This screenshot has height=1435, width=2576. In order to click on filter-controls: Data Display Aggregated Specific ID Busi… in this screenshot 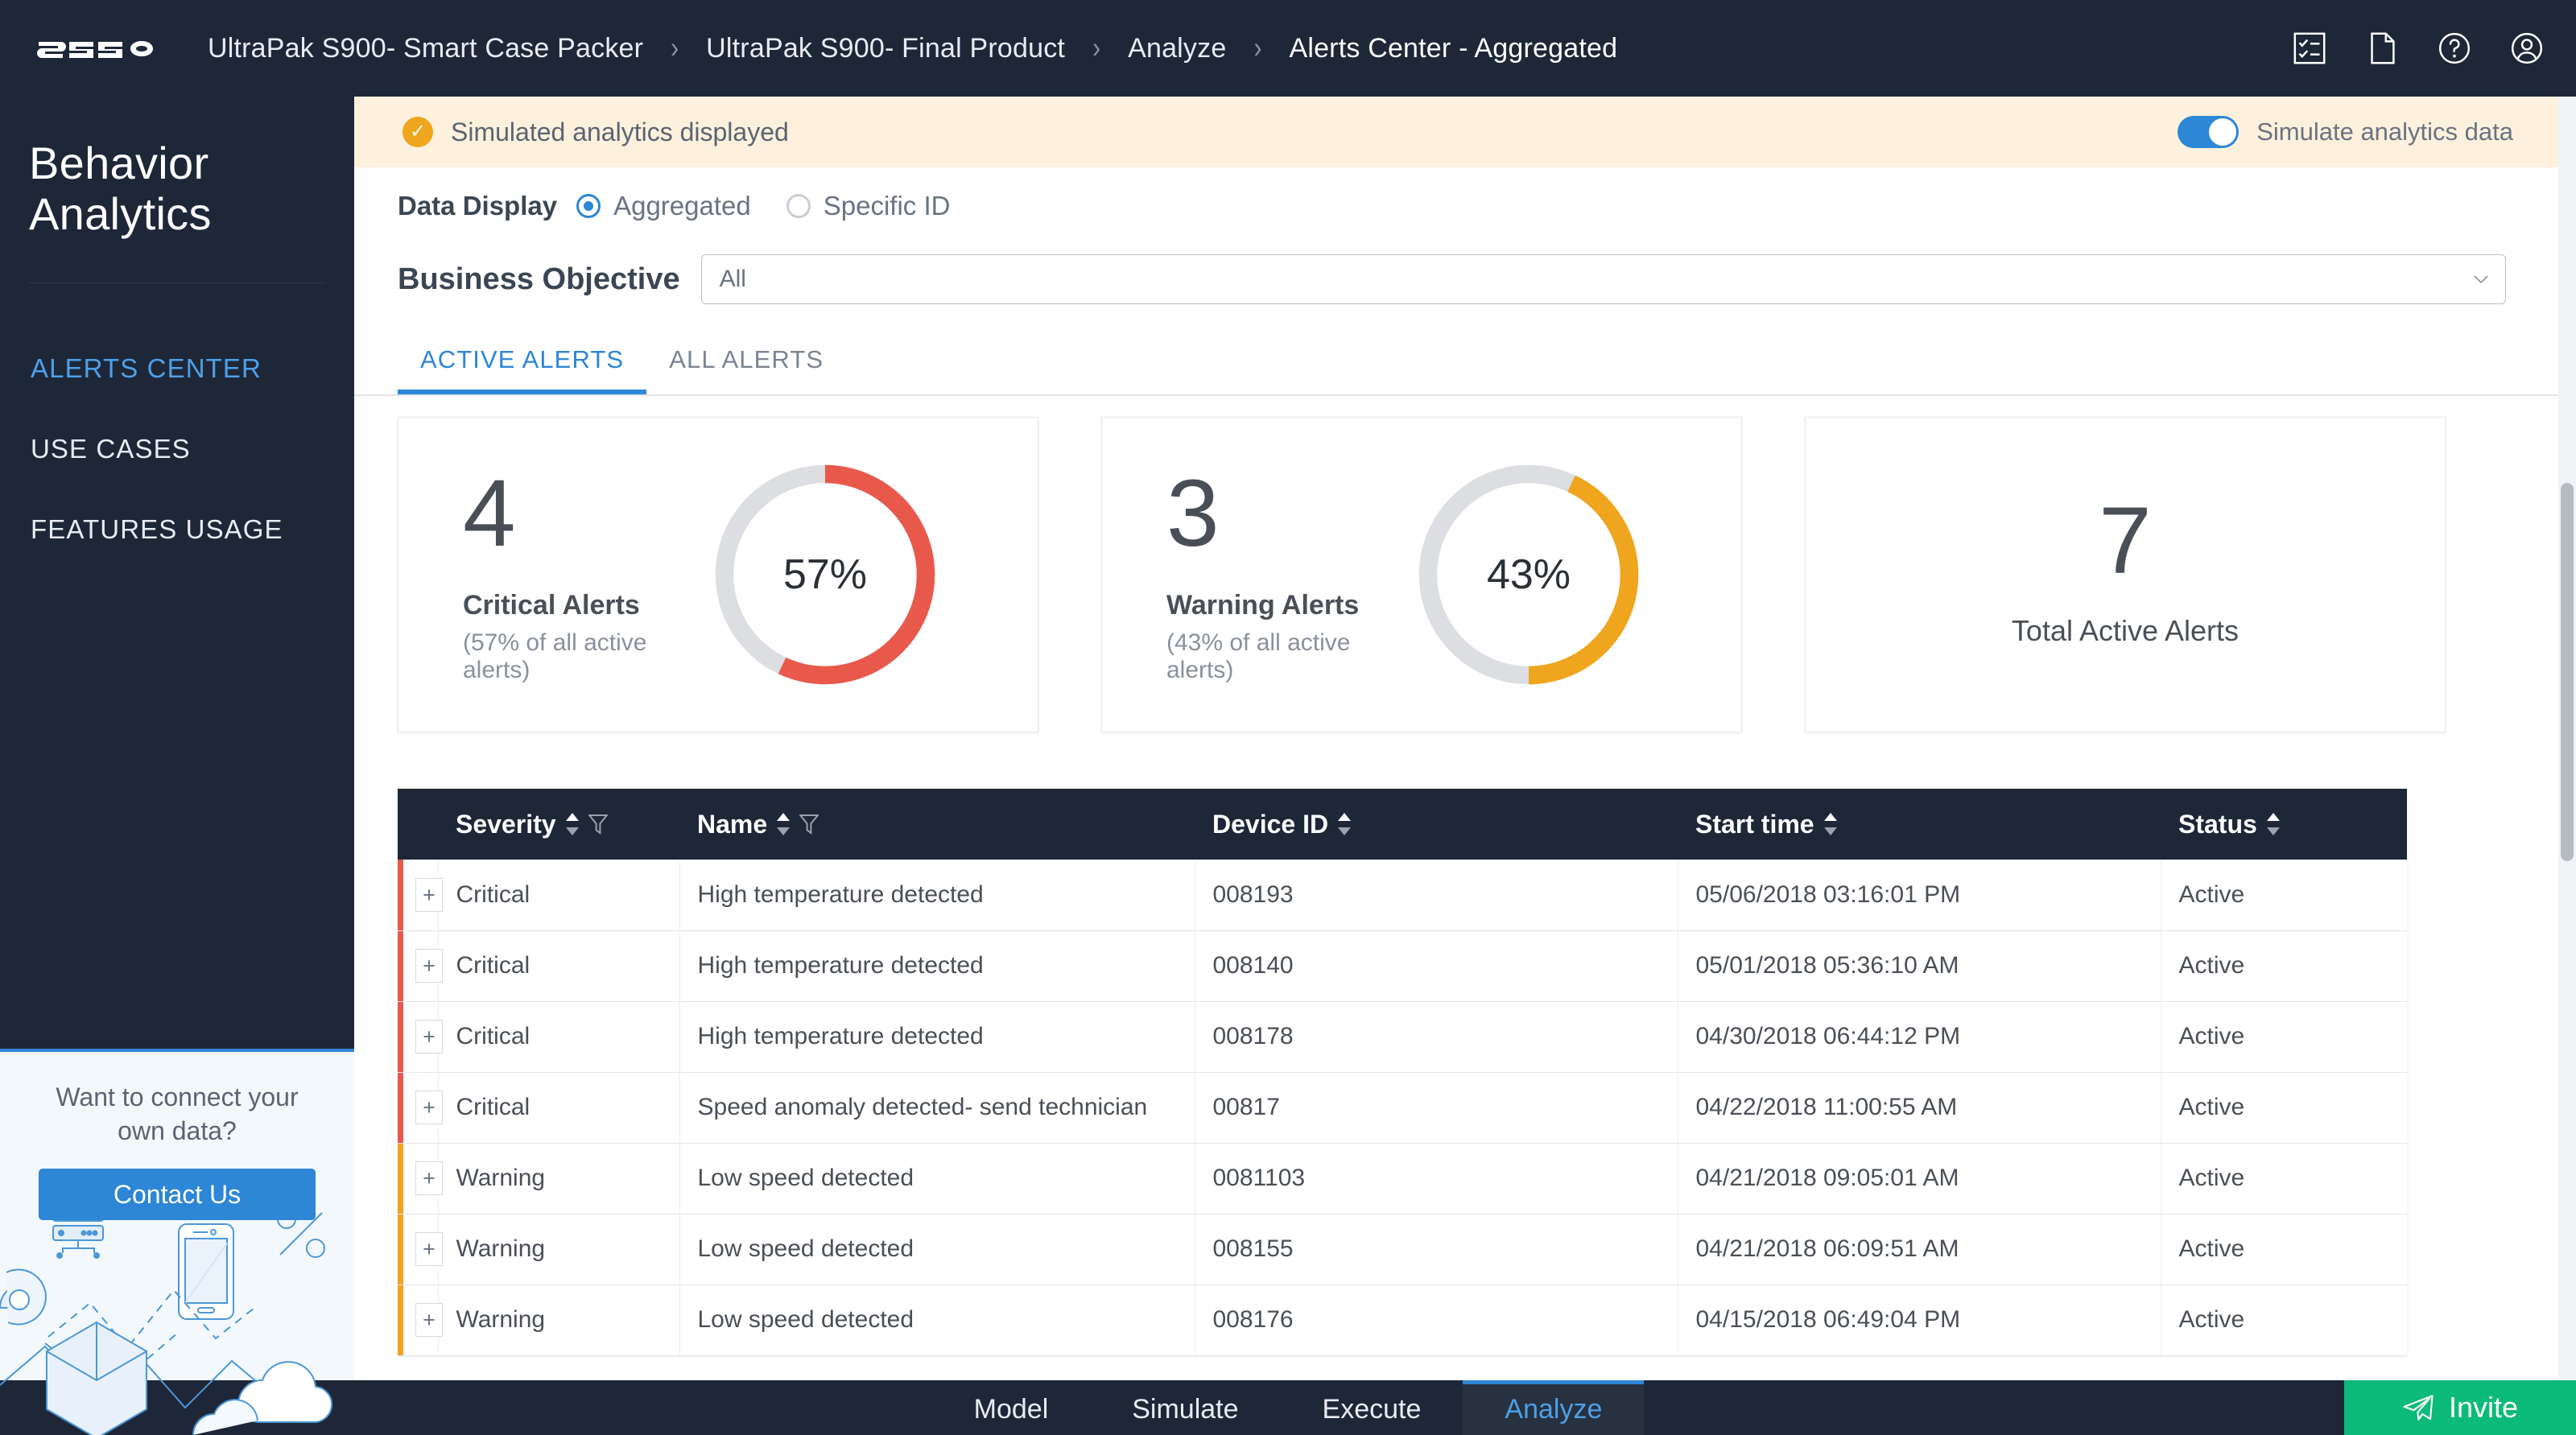, I will do `click(1465, 240)`.